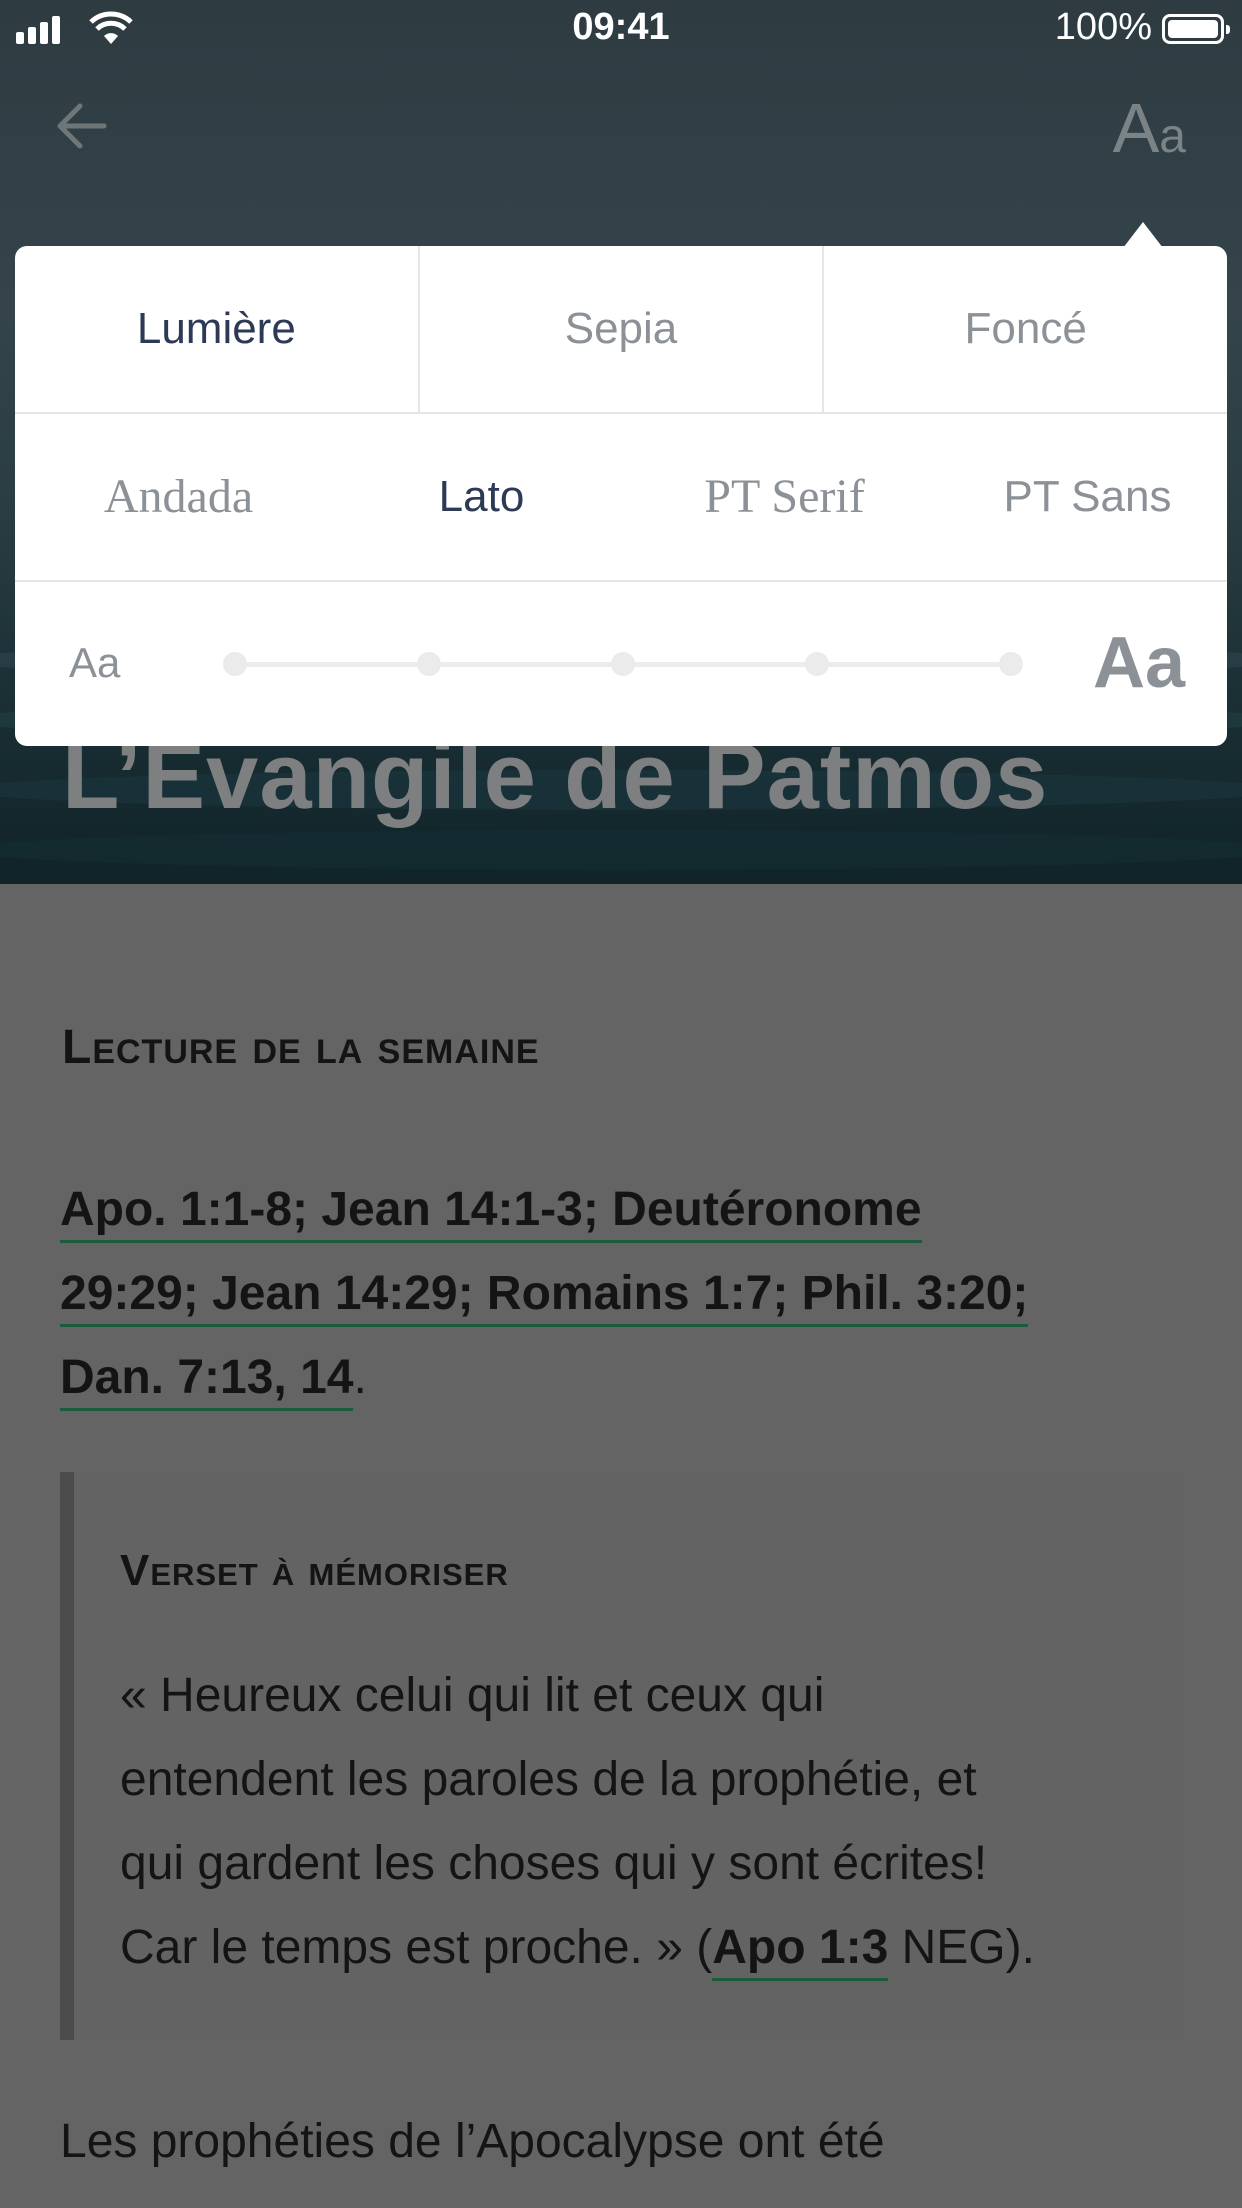 This screenshot has width=1242, height=2208. What do you see at coordinates (472, 1695) in the screenshot?
I see `verse-line: « Heureux celui qui lit et ceux qui` at bounding box center [472, 1695].